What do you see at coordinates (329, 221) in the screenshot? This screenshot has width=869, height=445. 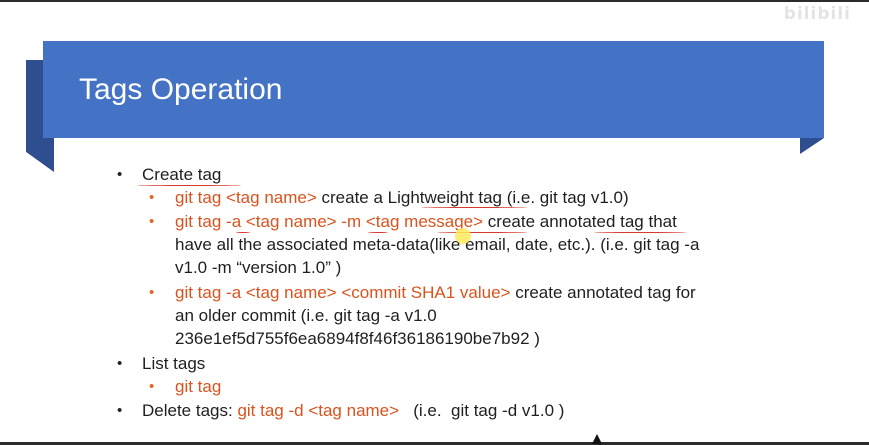 I see `command-text: git tag -a <tag name> -m <tag message>` at bounding box center [329, 221].